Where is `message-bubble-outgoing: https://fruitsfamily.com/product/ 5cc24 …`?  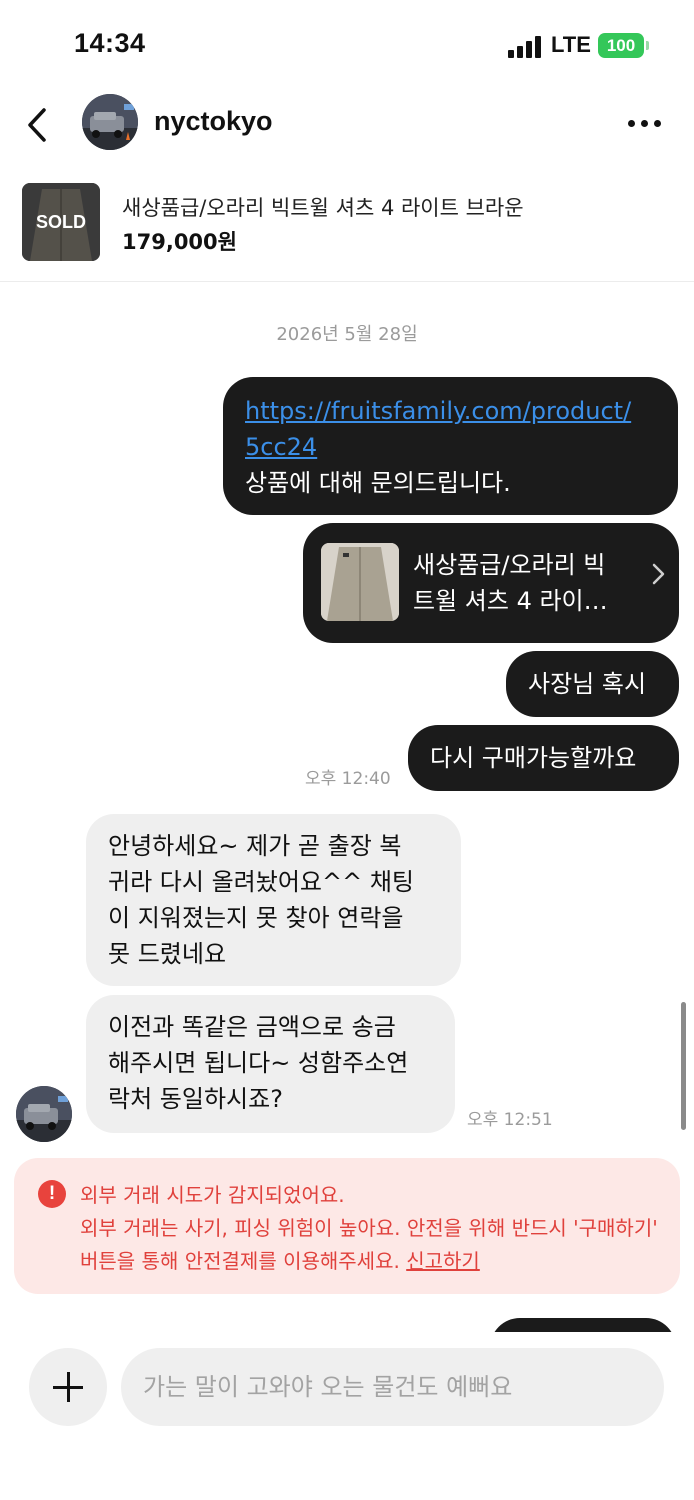 message-bubble-outgoing: https://fruitsfamily.com/product/ 5cc24 … is located at coordinates (450, 446).